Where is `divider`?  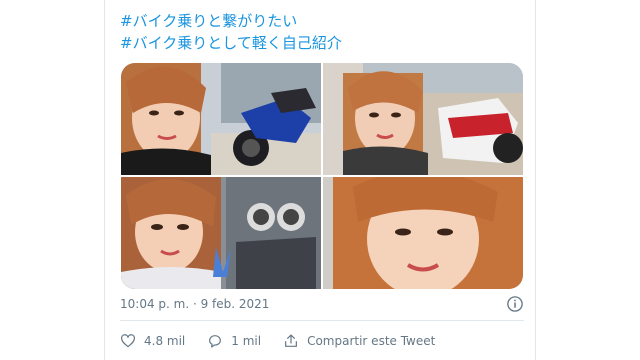 divider is located at coordinates (322, 320).